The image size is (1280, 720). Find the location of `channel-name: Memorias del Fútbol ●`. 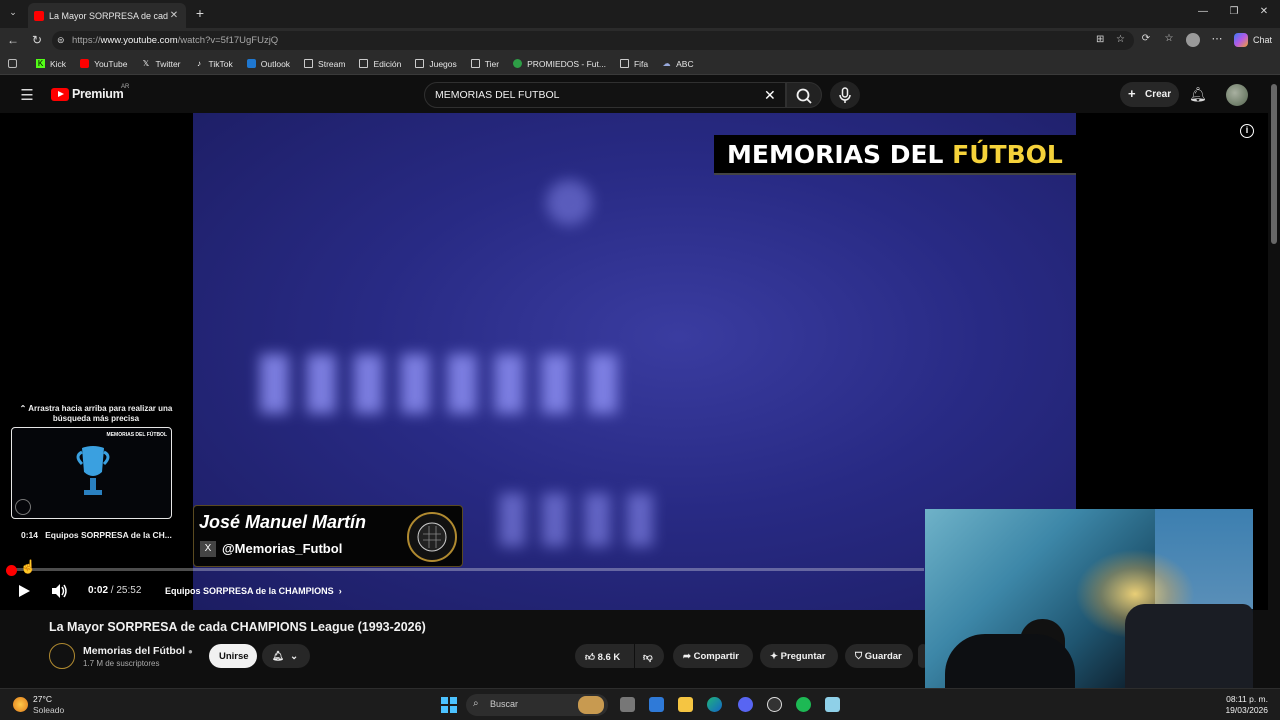

channel-name: Memorias del Fútbol ● is located at coordinates (138, 651).